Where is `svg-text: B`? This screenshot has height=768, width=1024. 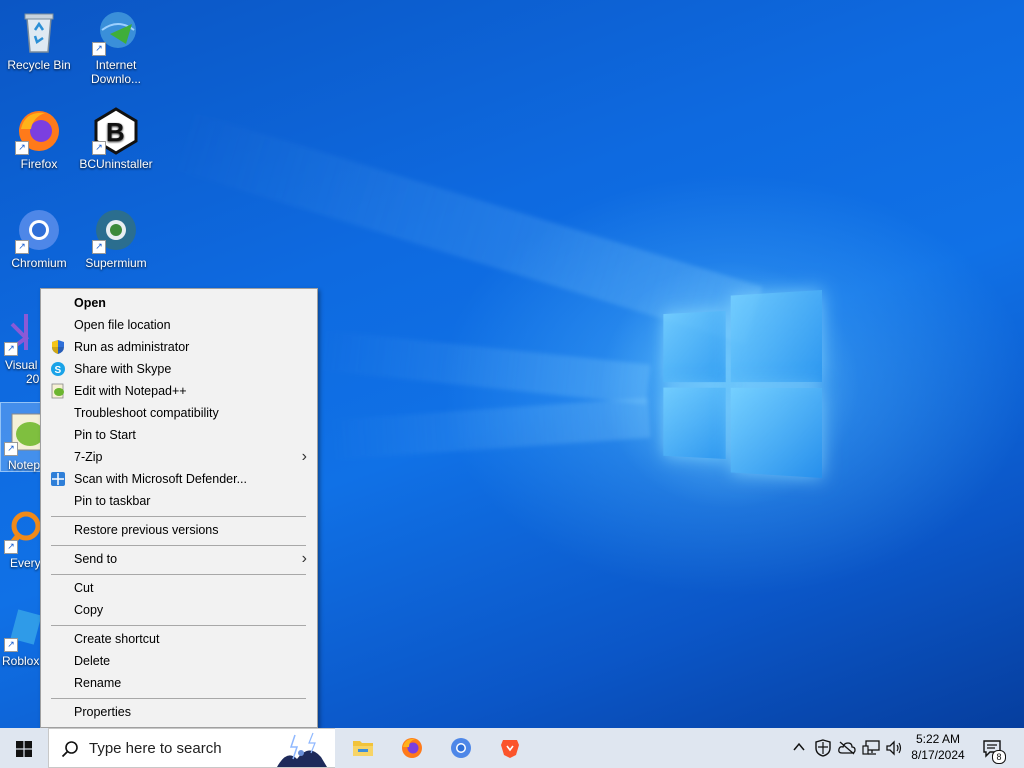 svg-text: B is located at coordinates (115, 132).